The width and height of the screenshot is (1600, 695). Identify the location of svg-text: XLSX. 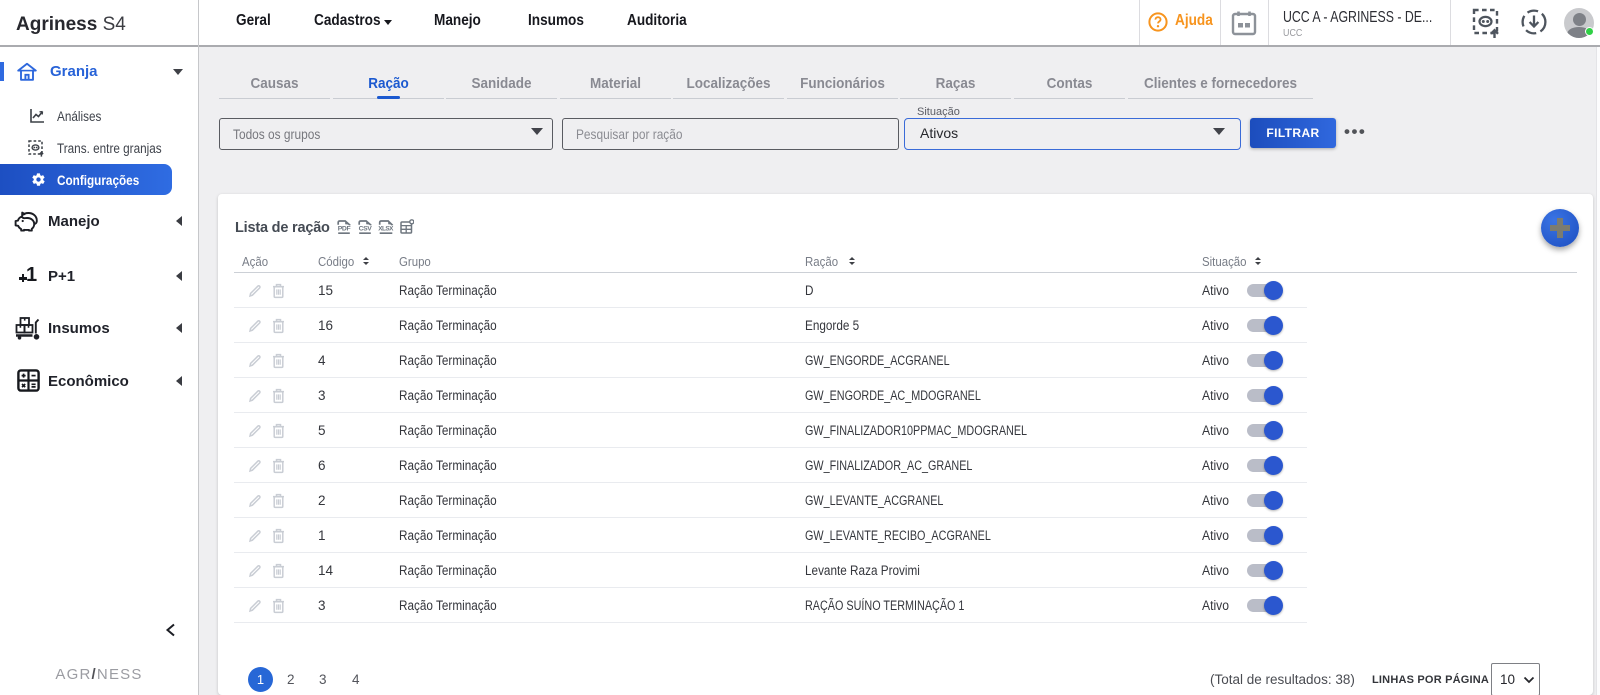
(386, 229).